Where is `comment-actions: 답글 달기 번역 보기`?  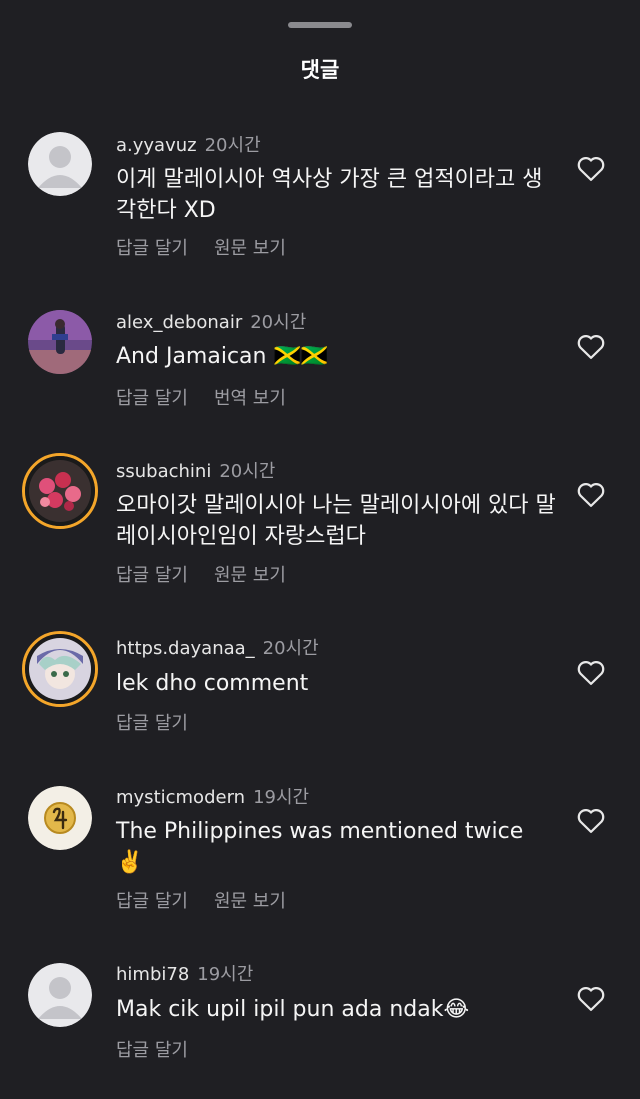 comment-actions: 답글 달기 번역 보기 is located at coordinates (214, 397).